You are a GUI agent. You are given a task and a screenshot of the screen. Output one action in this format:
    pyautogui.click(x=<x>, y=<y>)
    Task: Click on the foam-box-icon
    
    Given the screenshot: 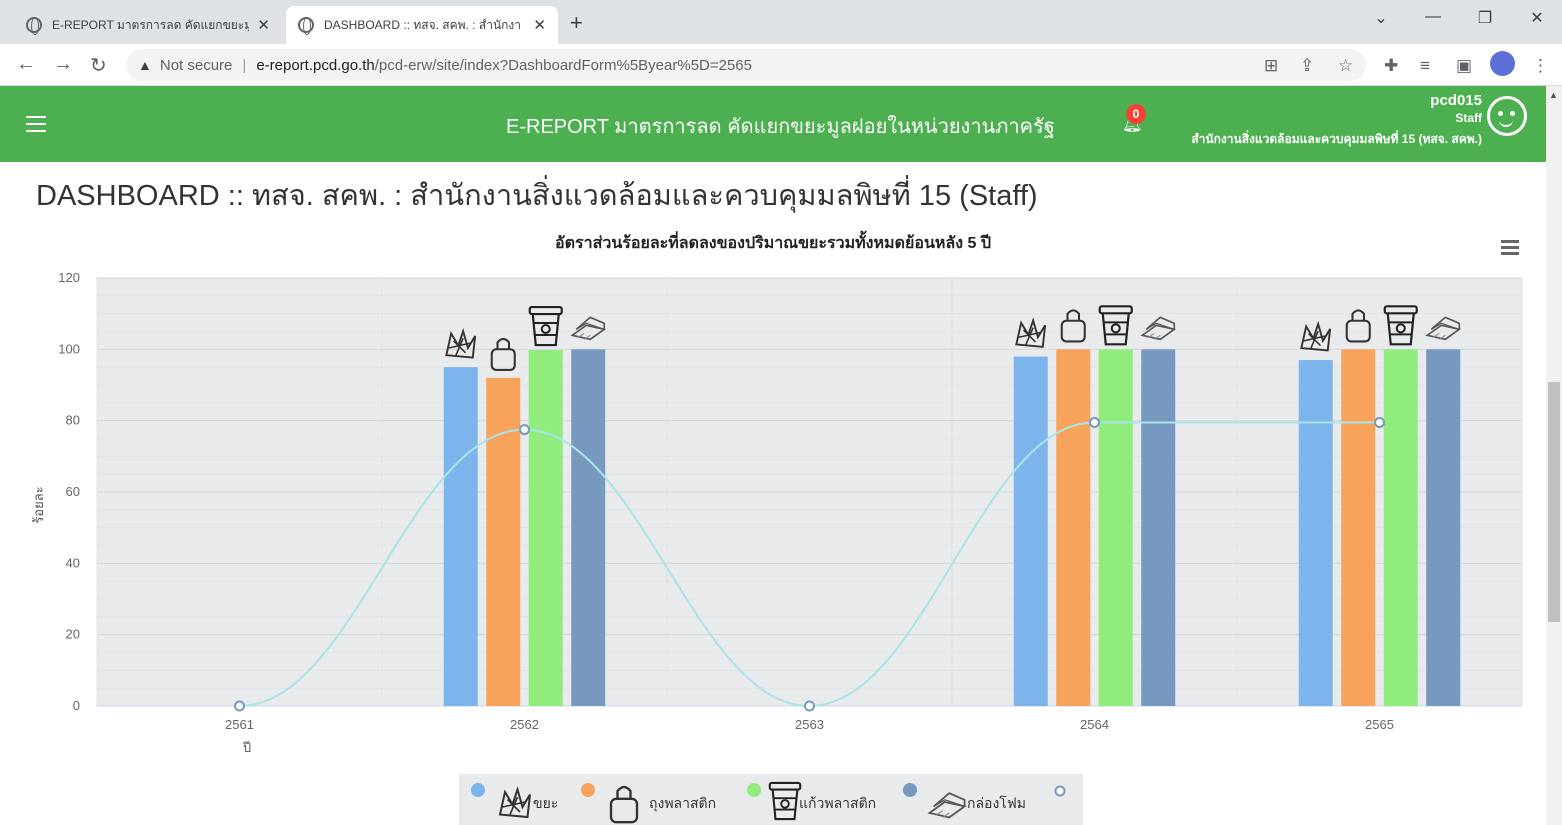 What is the action you would take?
    pyautogui.click(x=947, y=805)
    